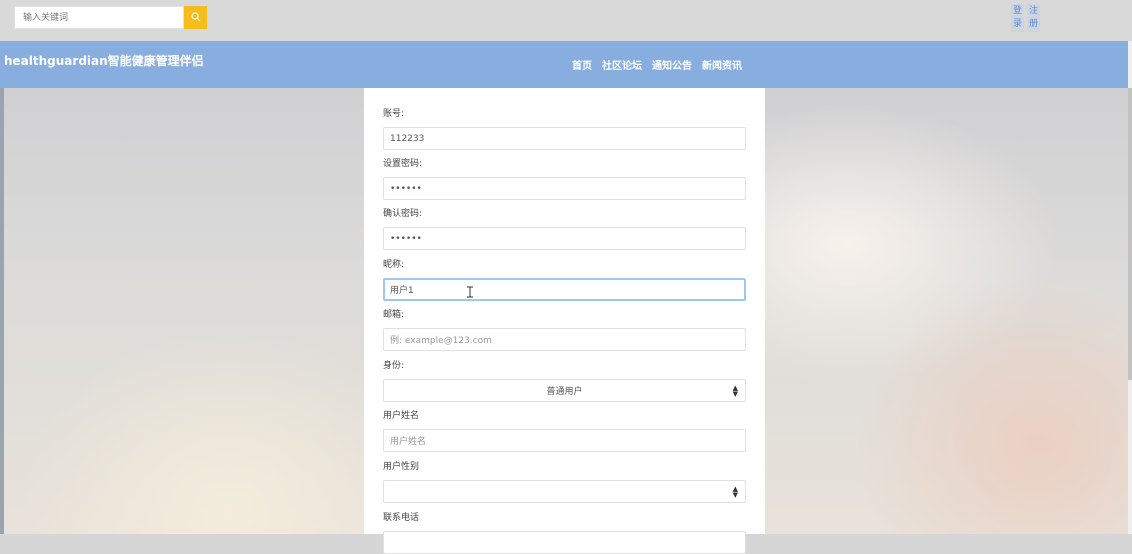 The height and width of the screenshot is (554, 1132). Describe the element at coordinates (564, 542) in the screenshot. I see `phone-input` at that location.